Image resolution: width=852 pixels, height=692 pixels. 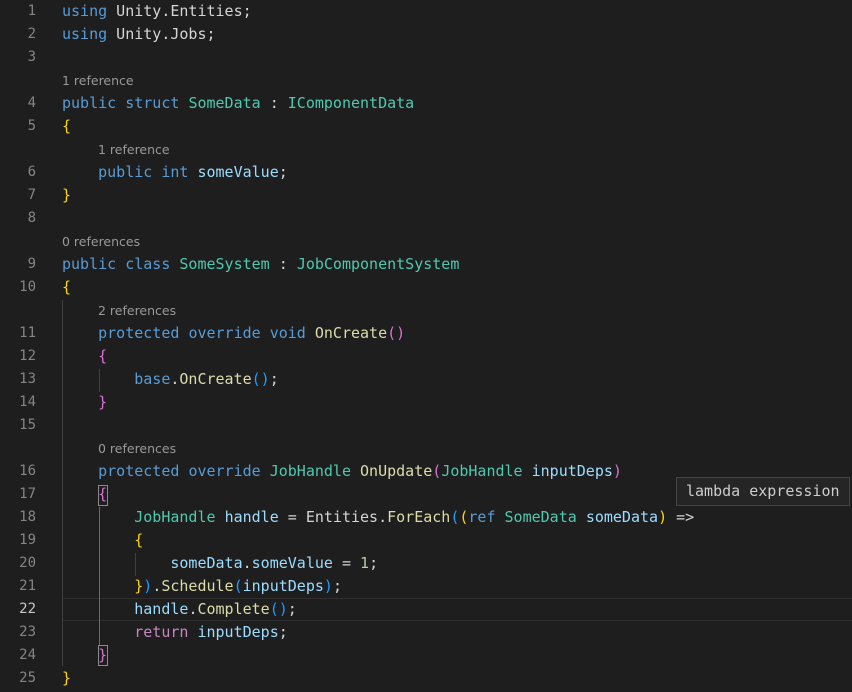 What do you see at coordinates (426, 586) in the screenshot?
I see `code-line: 21 }).Schedule(inputDeps);` at bounding box center [426, 586].